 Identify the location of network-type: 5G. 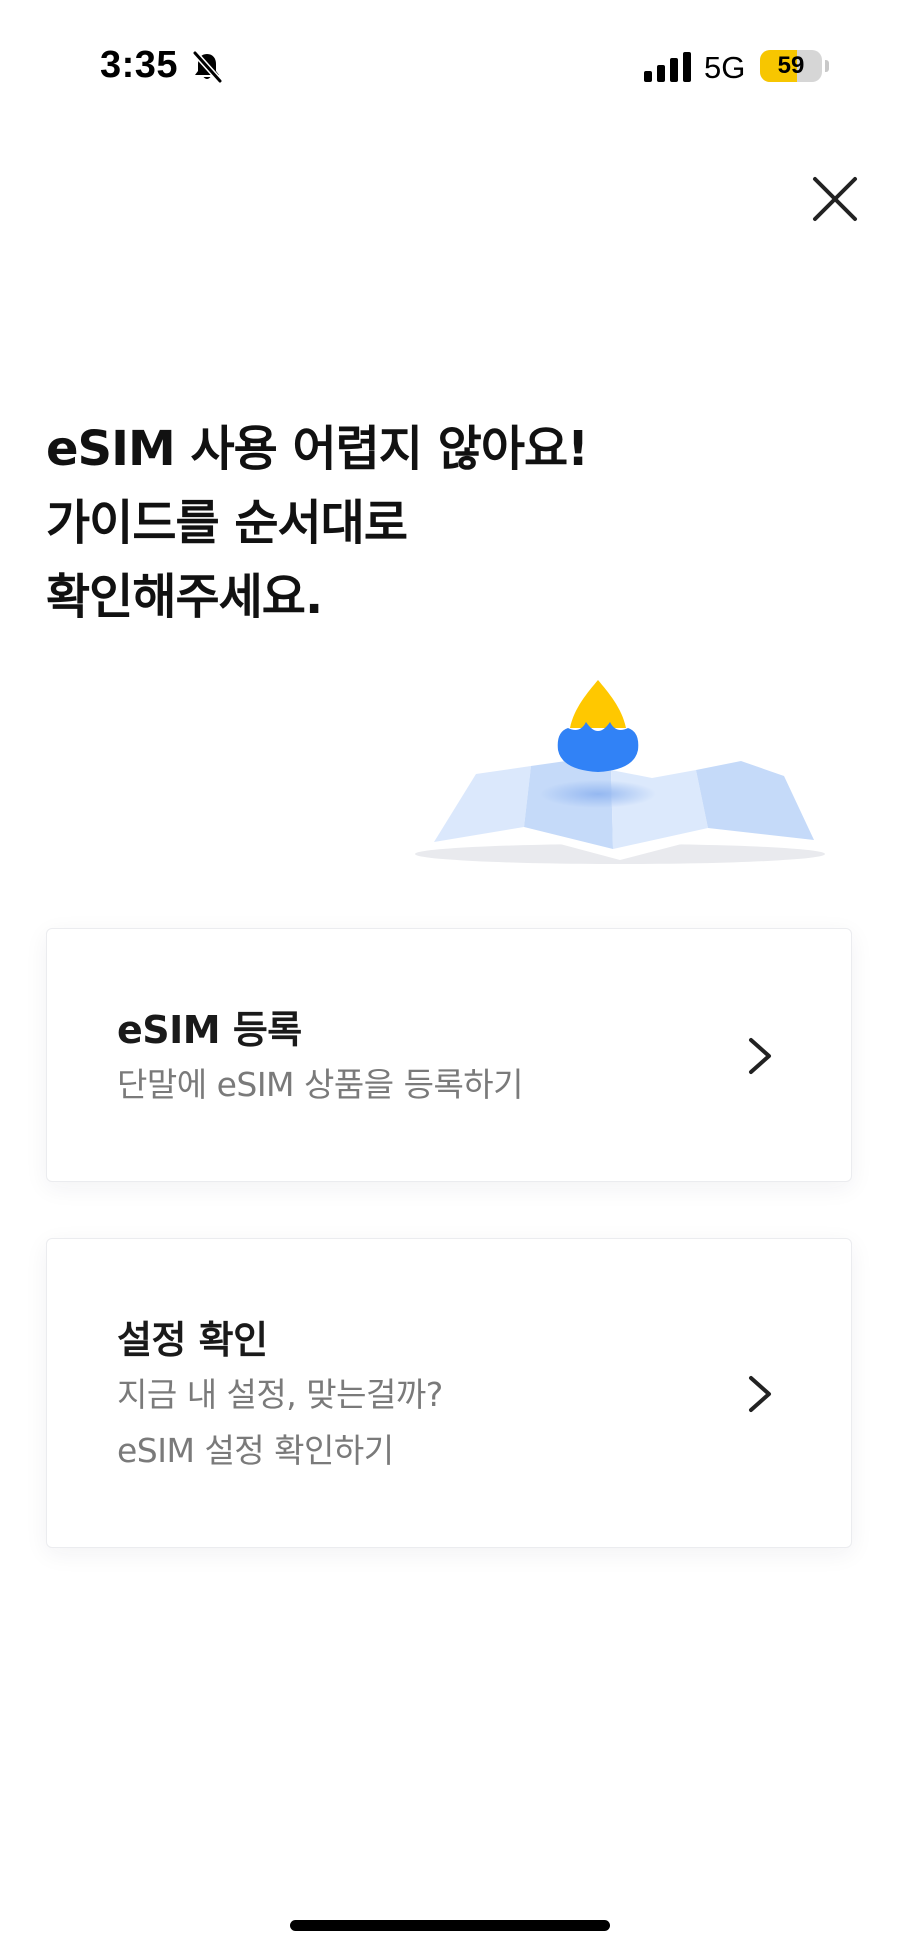
(725, 67).